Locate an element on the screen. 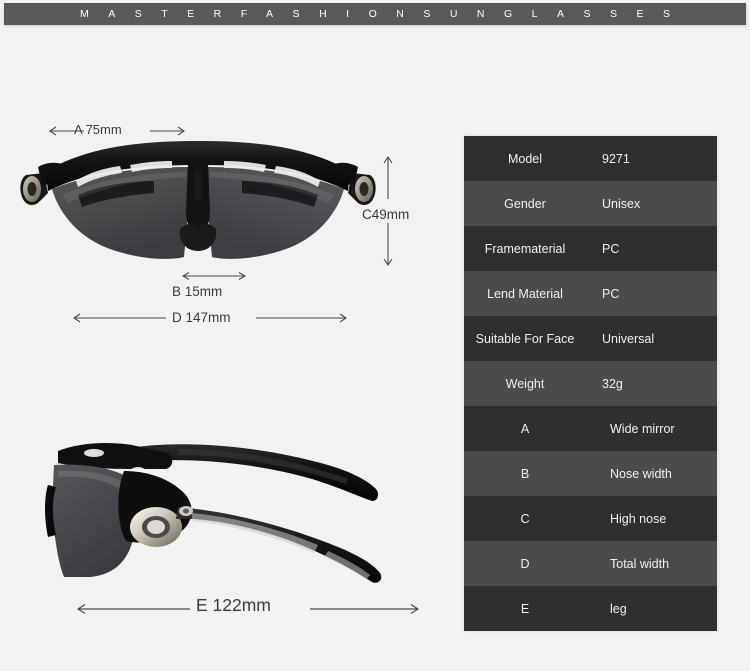  spec-value: Total width is located at coordinates (640, 563).